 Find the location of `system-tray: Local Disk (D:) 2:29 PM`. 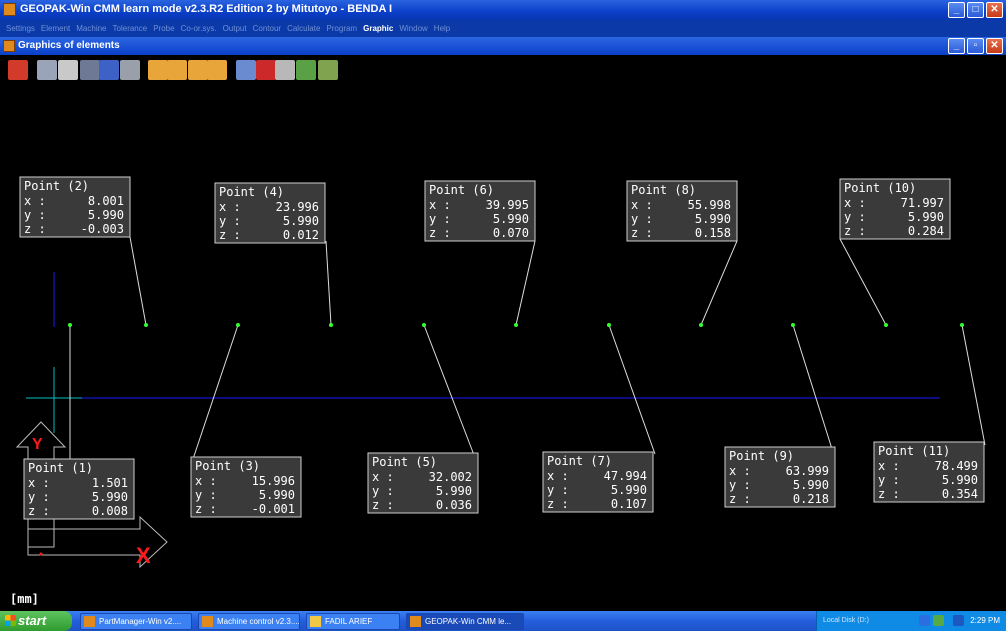

system-tray: Local Disk (D:) 2:29 PM is located at coordinates (911, 621).